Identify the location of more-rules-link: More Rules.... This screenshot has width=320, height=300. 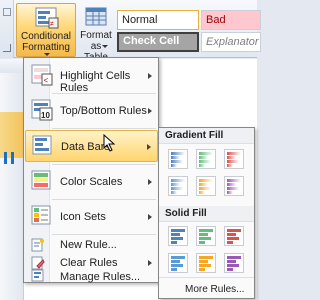
(214, 289).